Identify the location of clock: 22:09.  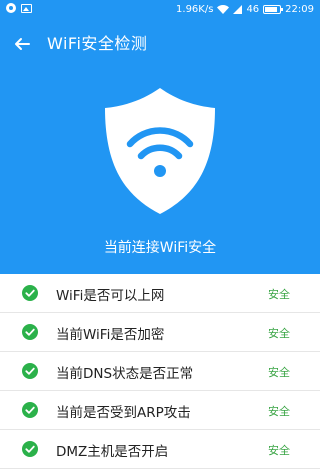
(299, 9).